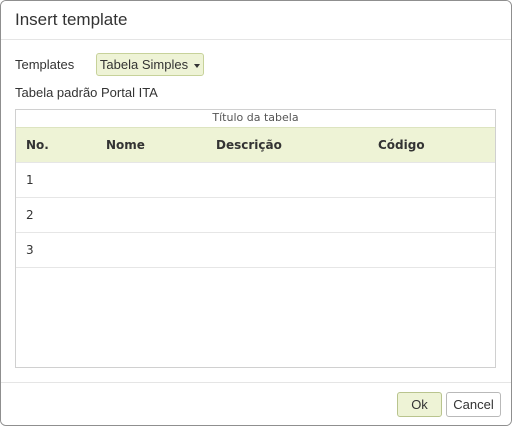  What do you see at coordinates (256, 403) in the screenshot?
I see `dialog-footer: Ok Cancel` at bounding box center [256, 403].